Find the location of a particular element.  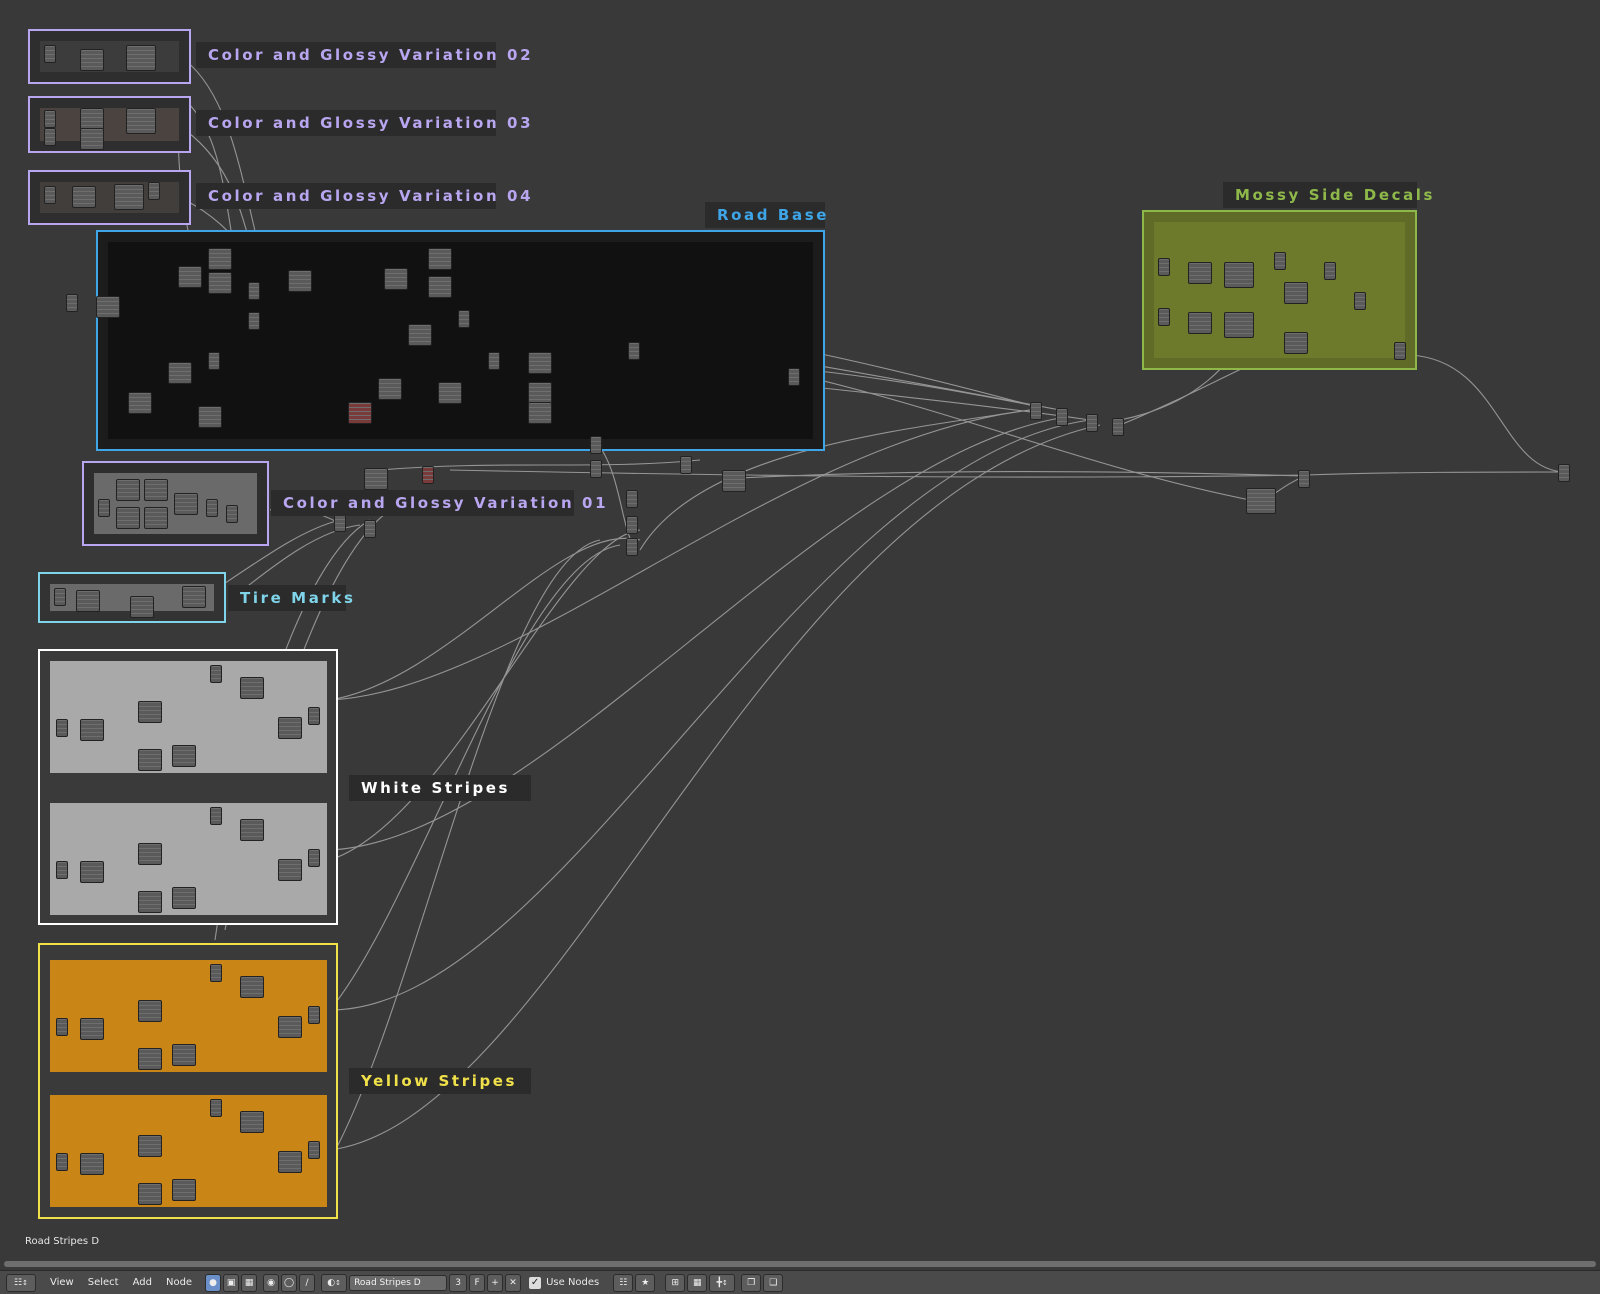

new-material-button: + is located at coordinates (495, 1282).